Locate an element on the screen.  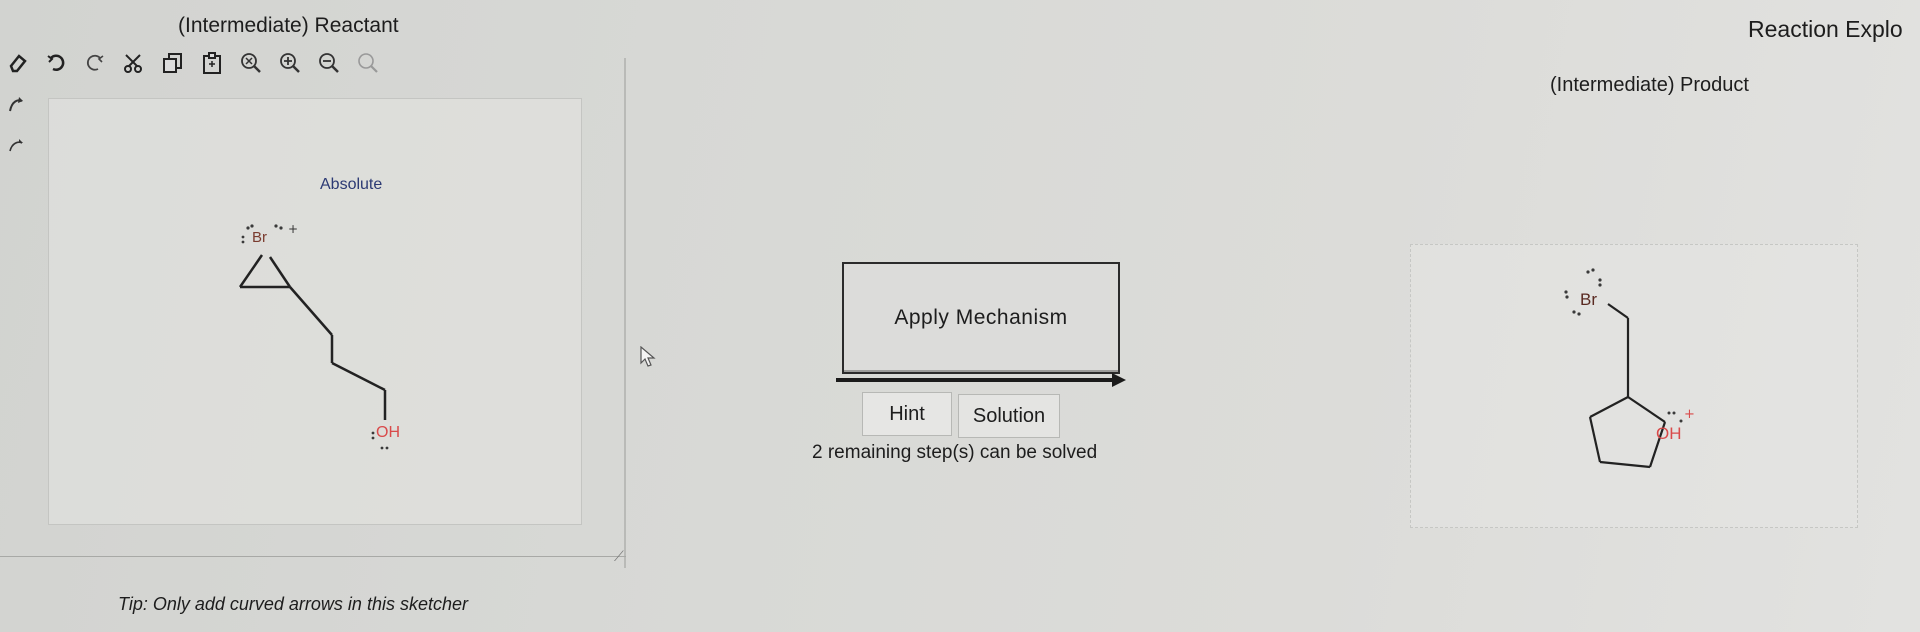
resize-handle-icon: ⟋ is located at coordinates (619, 556).